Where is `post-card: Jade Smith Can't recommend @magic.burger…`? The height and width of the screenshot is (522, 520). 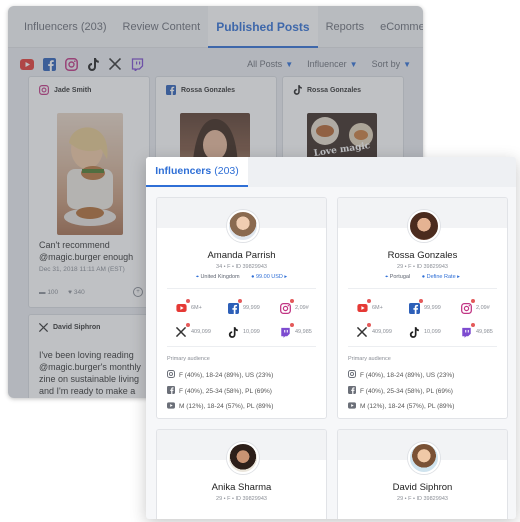 post-card: Jade Smith Can't recommend @magic.burger… is located at coordinates (89, 192).